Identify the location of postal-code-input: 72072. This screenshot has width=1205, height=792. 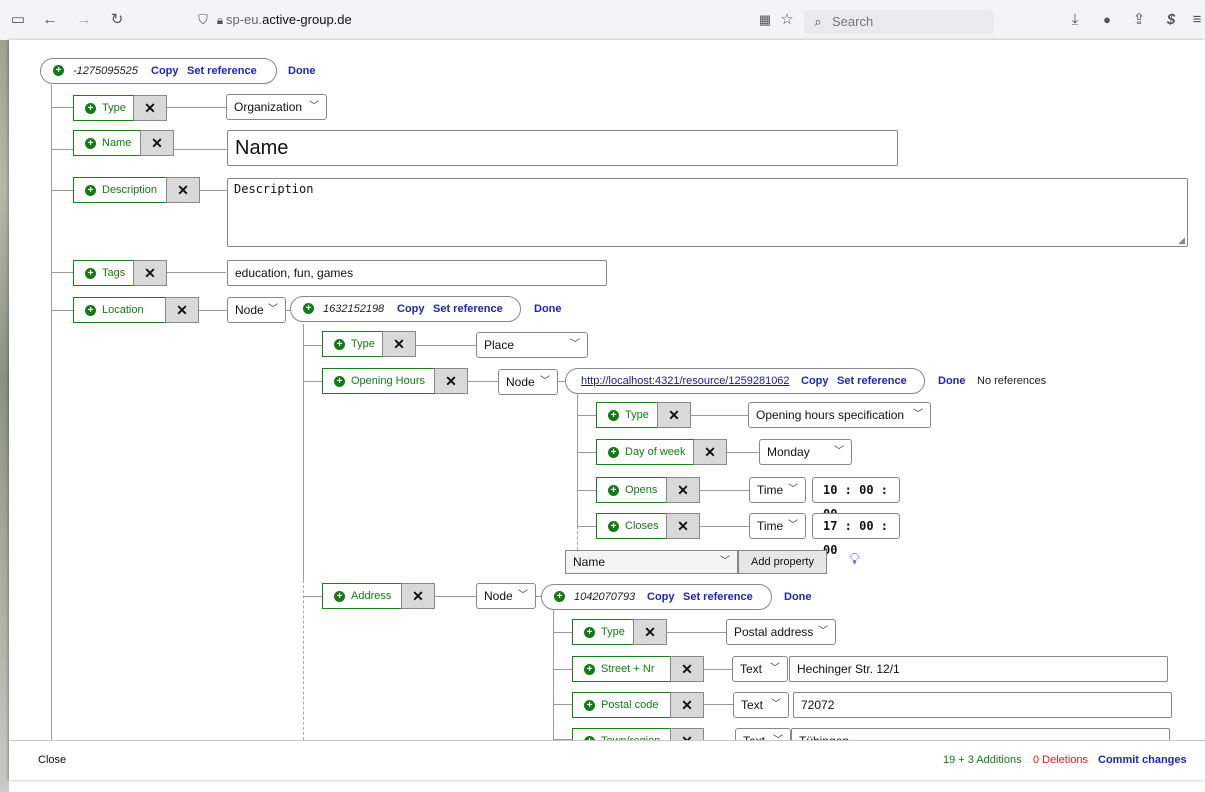
(982, 705).